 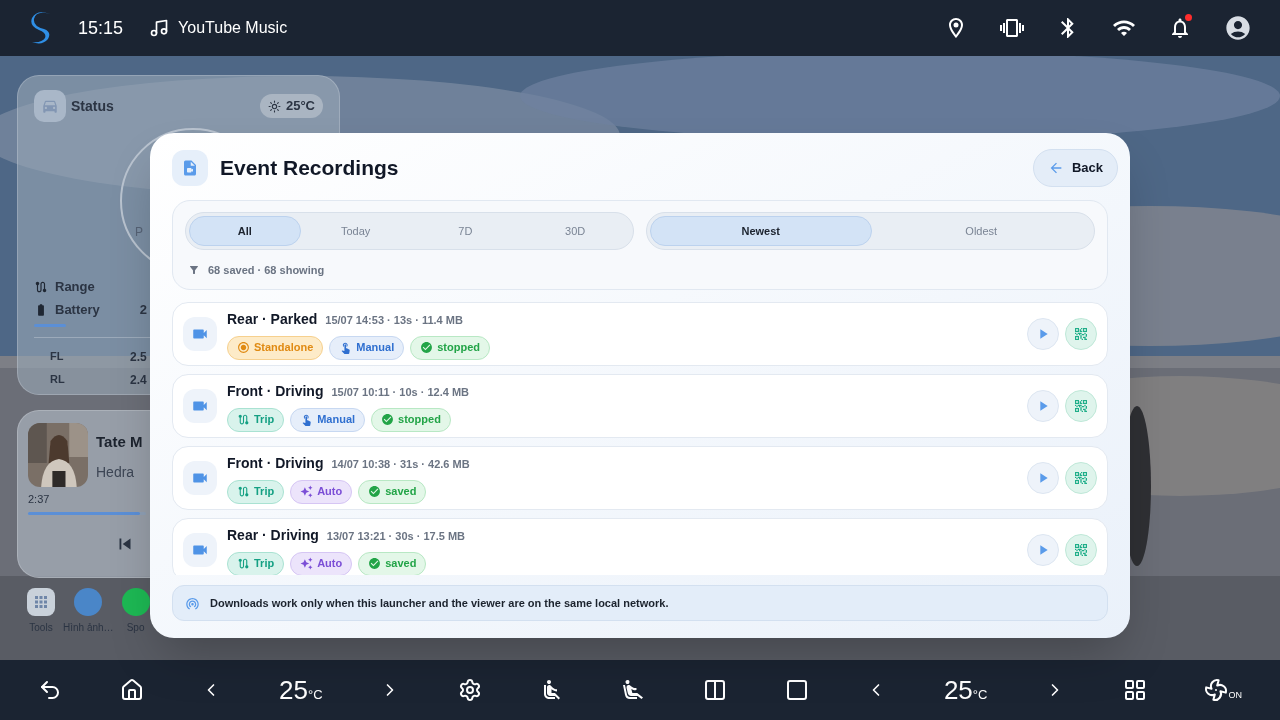 I want to click on vibrate-icon, so click(x=1012, y=28).